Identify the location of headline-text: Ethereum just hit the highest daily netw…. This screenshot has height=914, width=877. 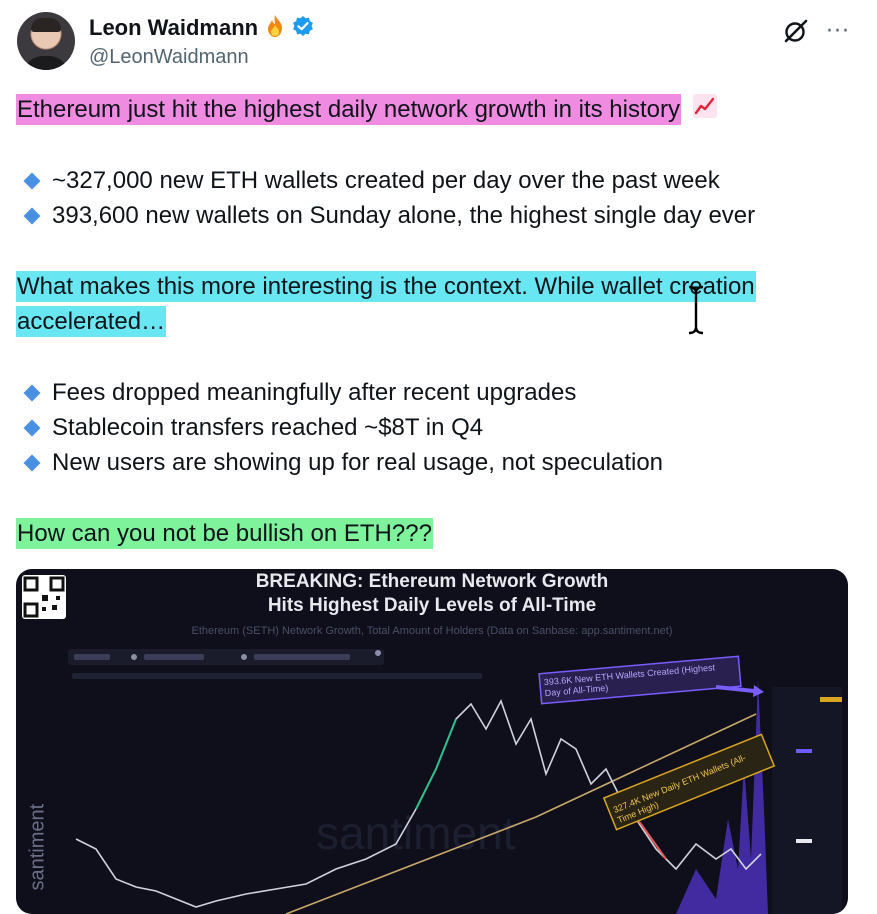
(348, 109).